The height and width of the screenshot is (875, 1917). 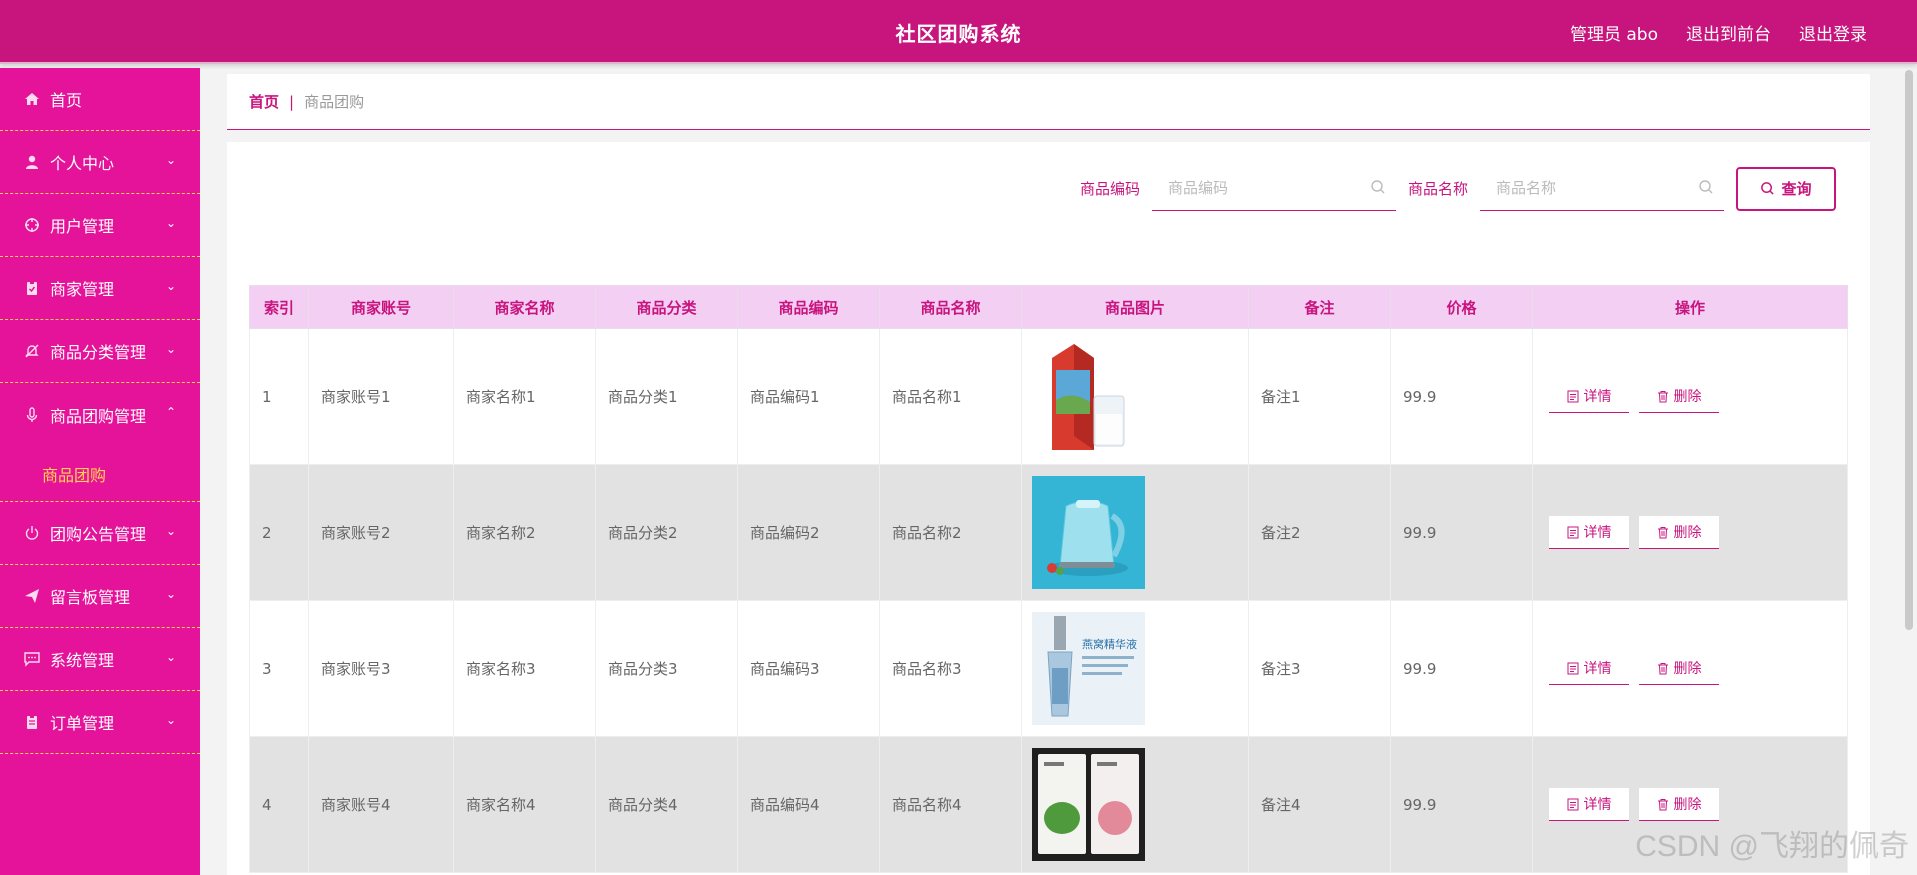 I want to click on sidebar-item-messages: 留言板管理 ⌄, so click(x=100, y=596).